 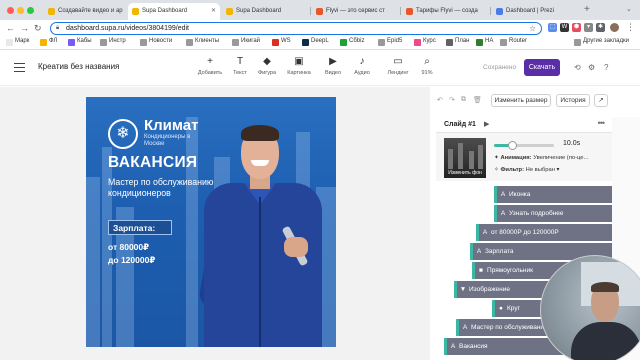 What do you see at coordinates (463, 100) in the screenshot?
I see `copy-icon: ⧉` at bounding box center [463, 100].